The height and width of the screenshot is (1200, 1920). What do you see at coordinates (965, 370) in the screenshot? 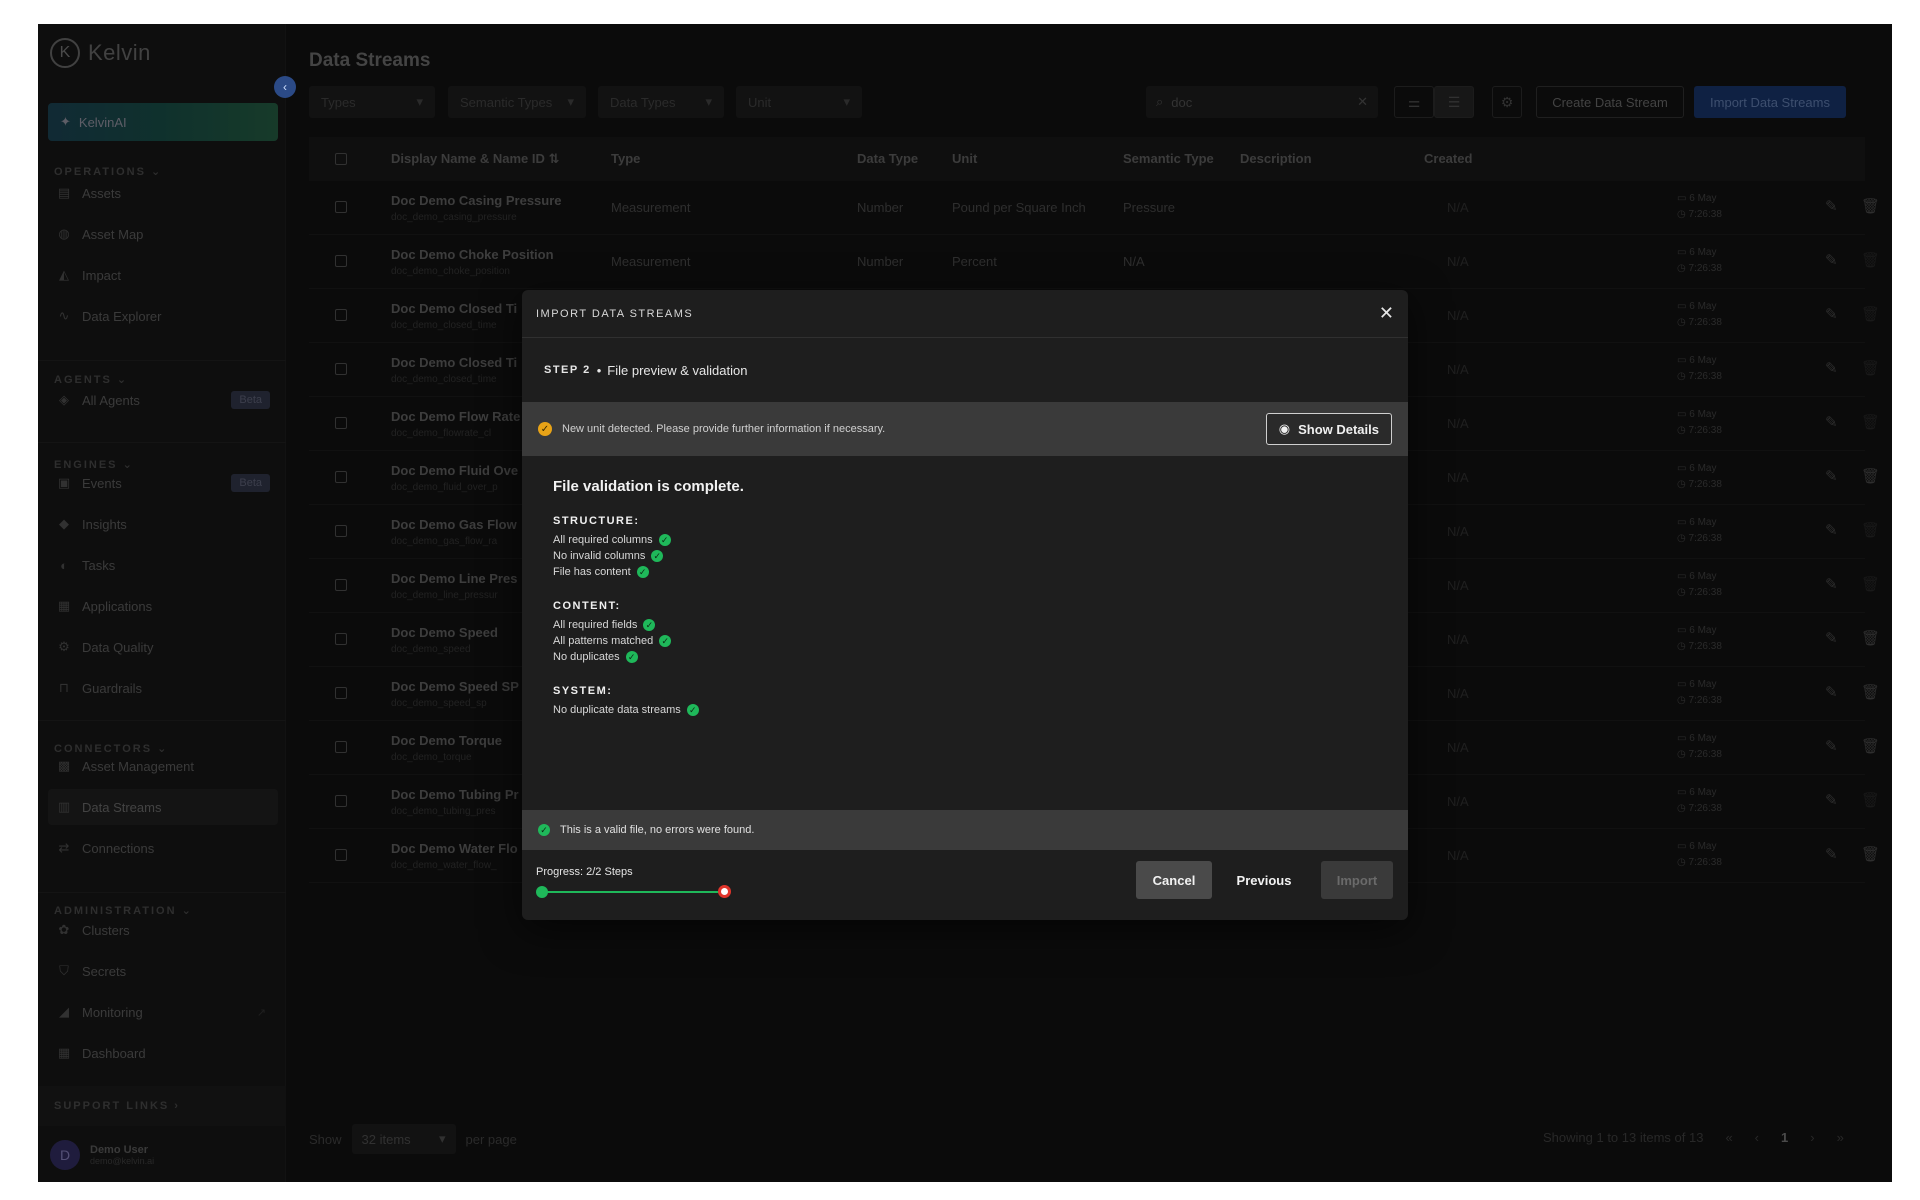
I see `step-indicator: STEP 2 • File preview & validation` at bounding box center [965, 370].